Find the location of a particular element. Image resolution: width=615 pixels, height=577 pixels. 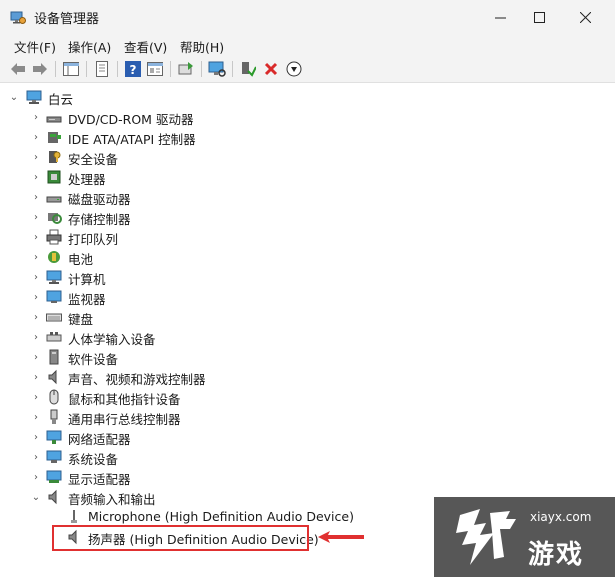

tree-item-label: 监视器 is located at coordinates (87, 299).